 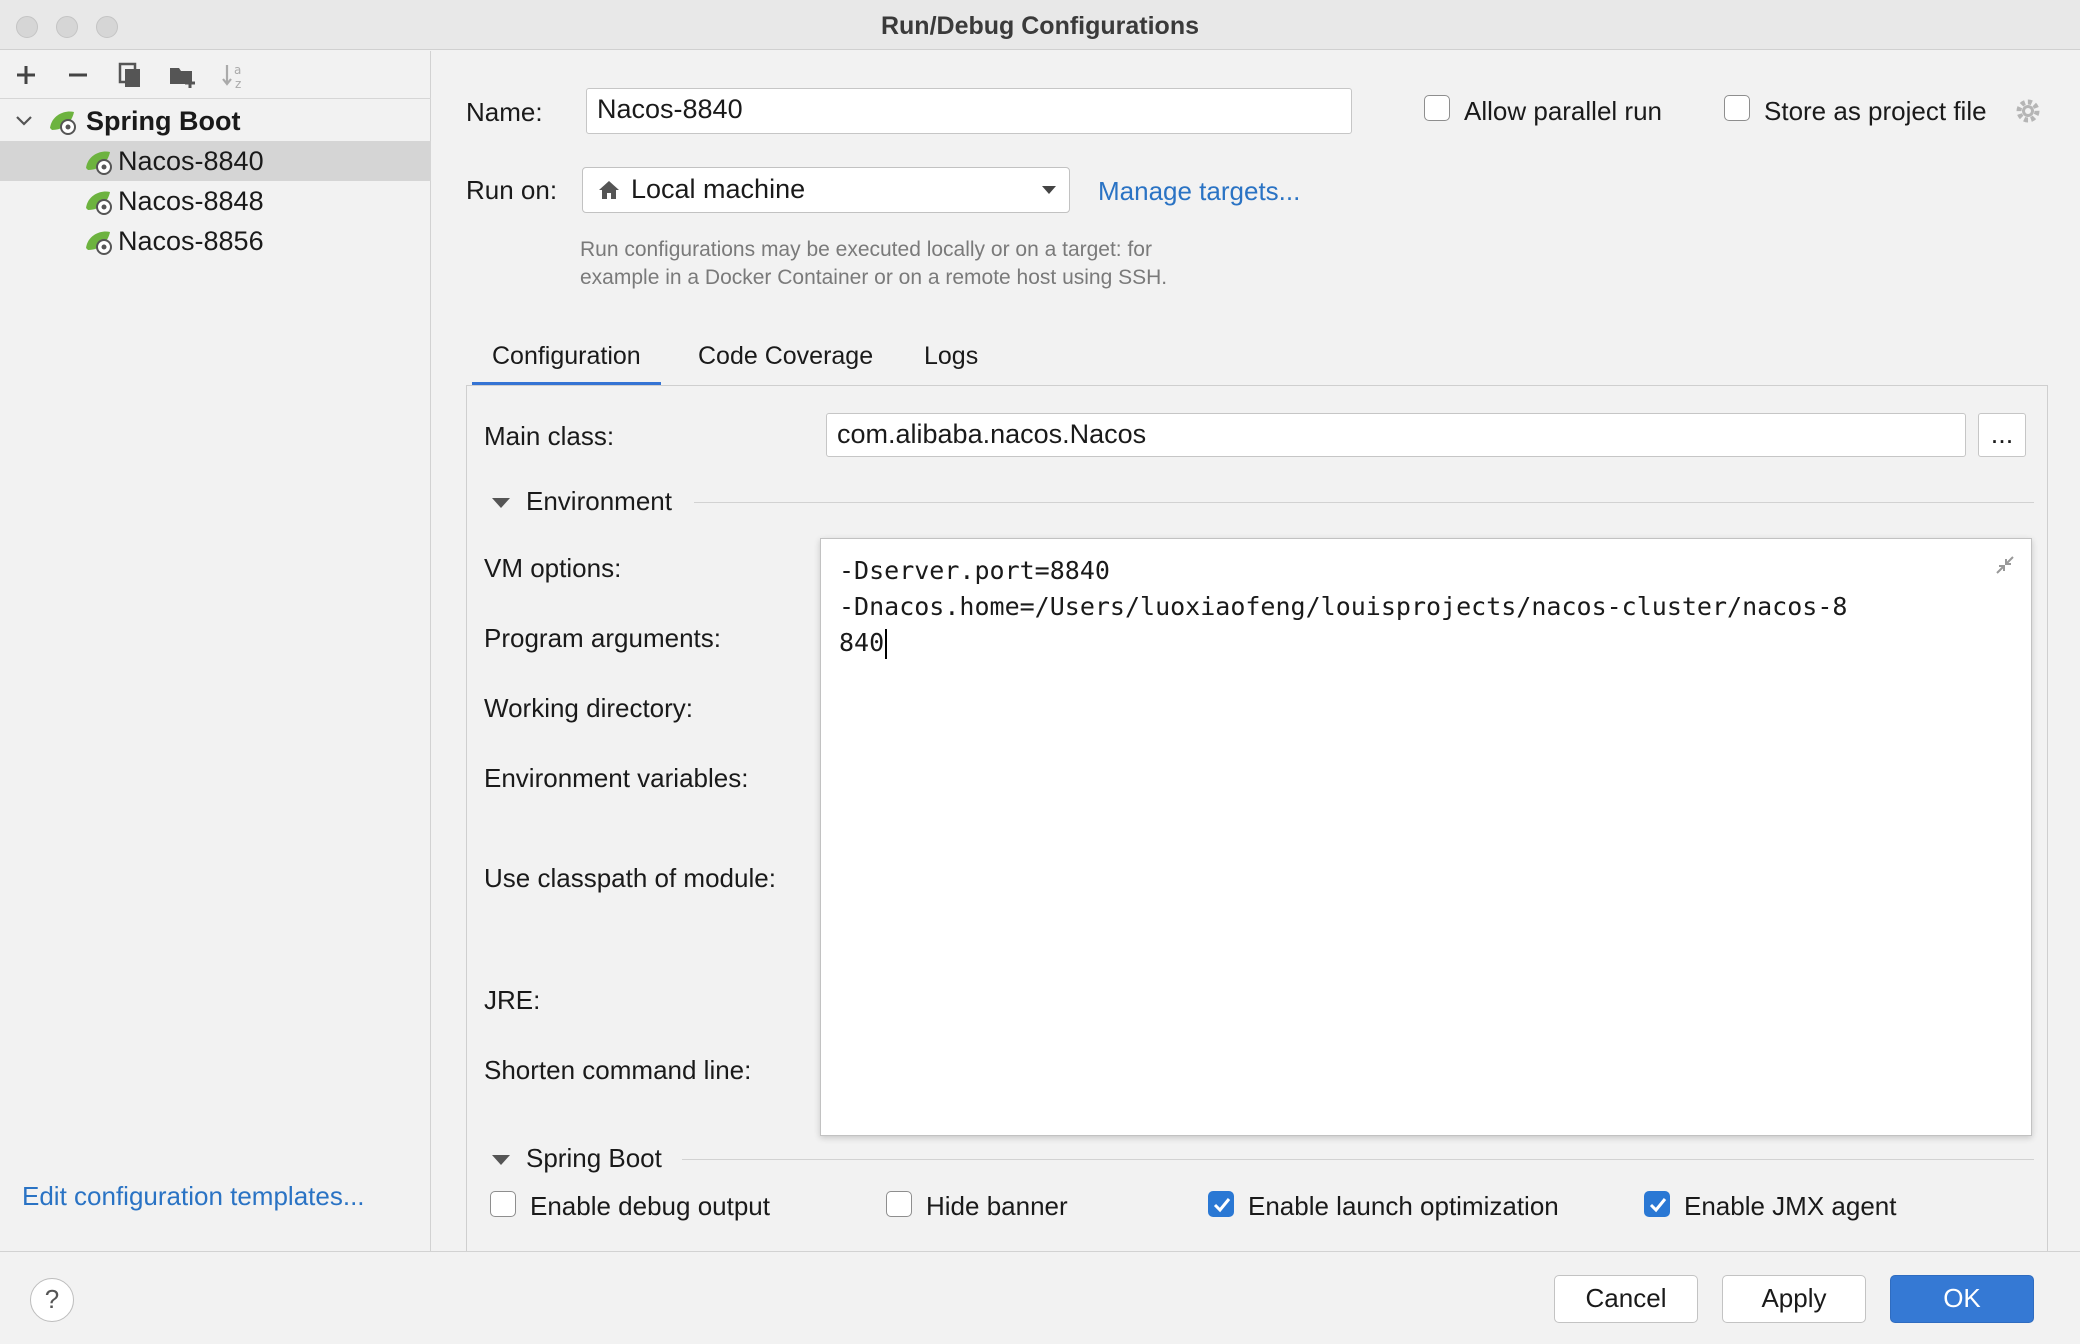 What do you see at coordinates (785, 361) in the screenshot?
I see `tab-code-coverage: Code Coverage` at bounding box center [785, 361].